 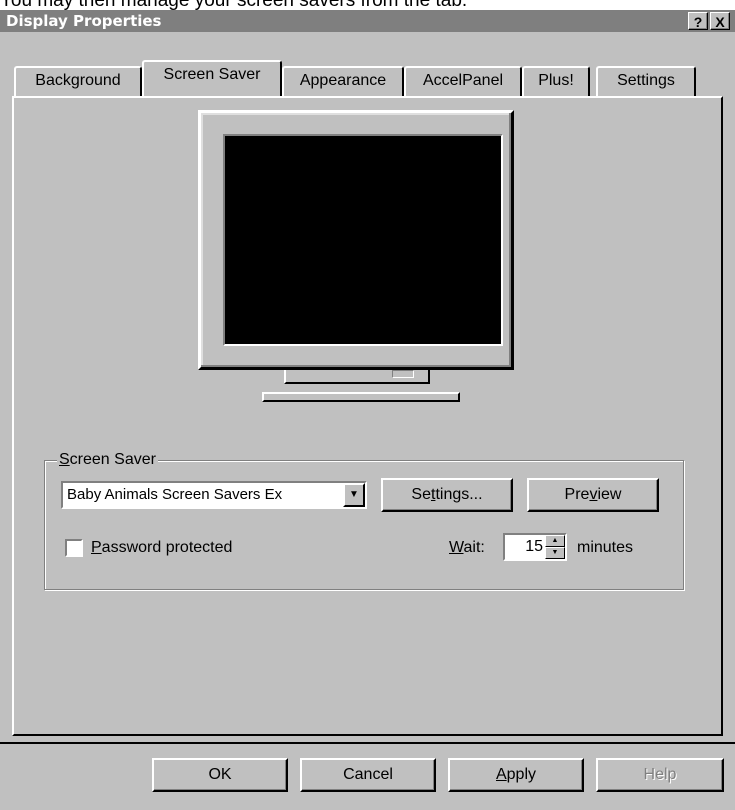 What do you see at coordinates (605, 547) in the screenshot?
I see `minutes-label: minutes` at bounding box center [605, 547].